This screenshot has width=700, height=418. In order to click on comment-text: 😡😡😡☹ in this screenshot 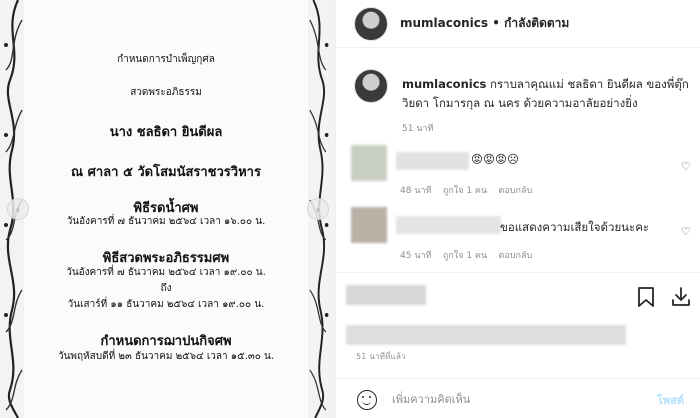, I will do `click(495, 159)`.